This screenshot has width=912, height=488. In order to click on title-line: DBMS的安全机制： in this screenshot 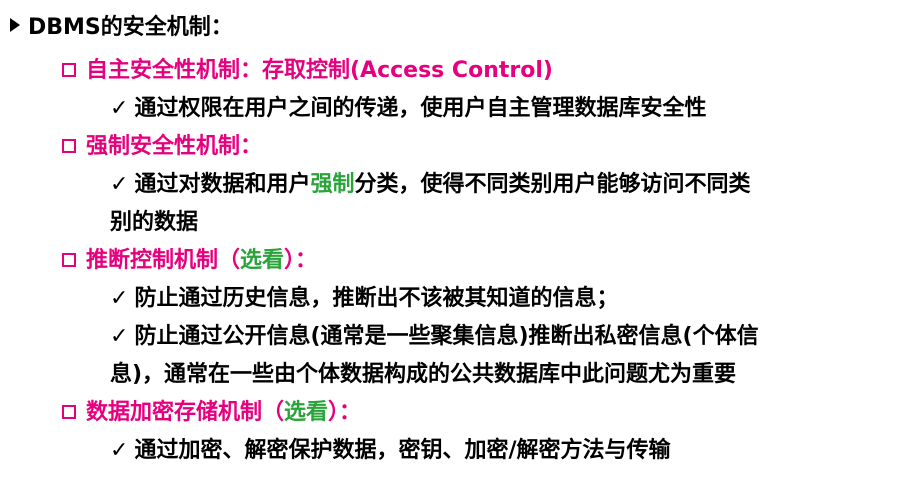, I will do `click(121, 28)`.